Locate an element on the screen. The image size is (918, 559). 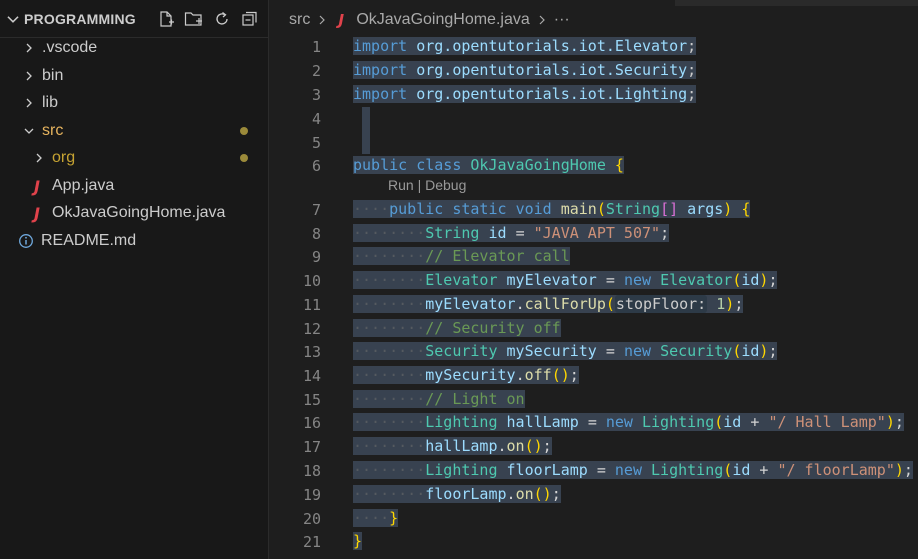
line-number: 18 is located at coordinates (311, 471).